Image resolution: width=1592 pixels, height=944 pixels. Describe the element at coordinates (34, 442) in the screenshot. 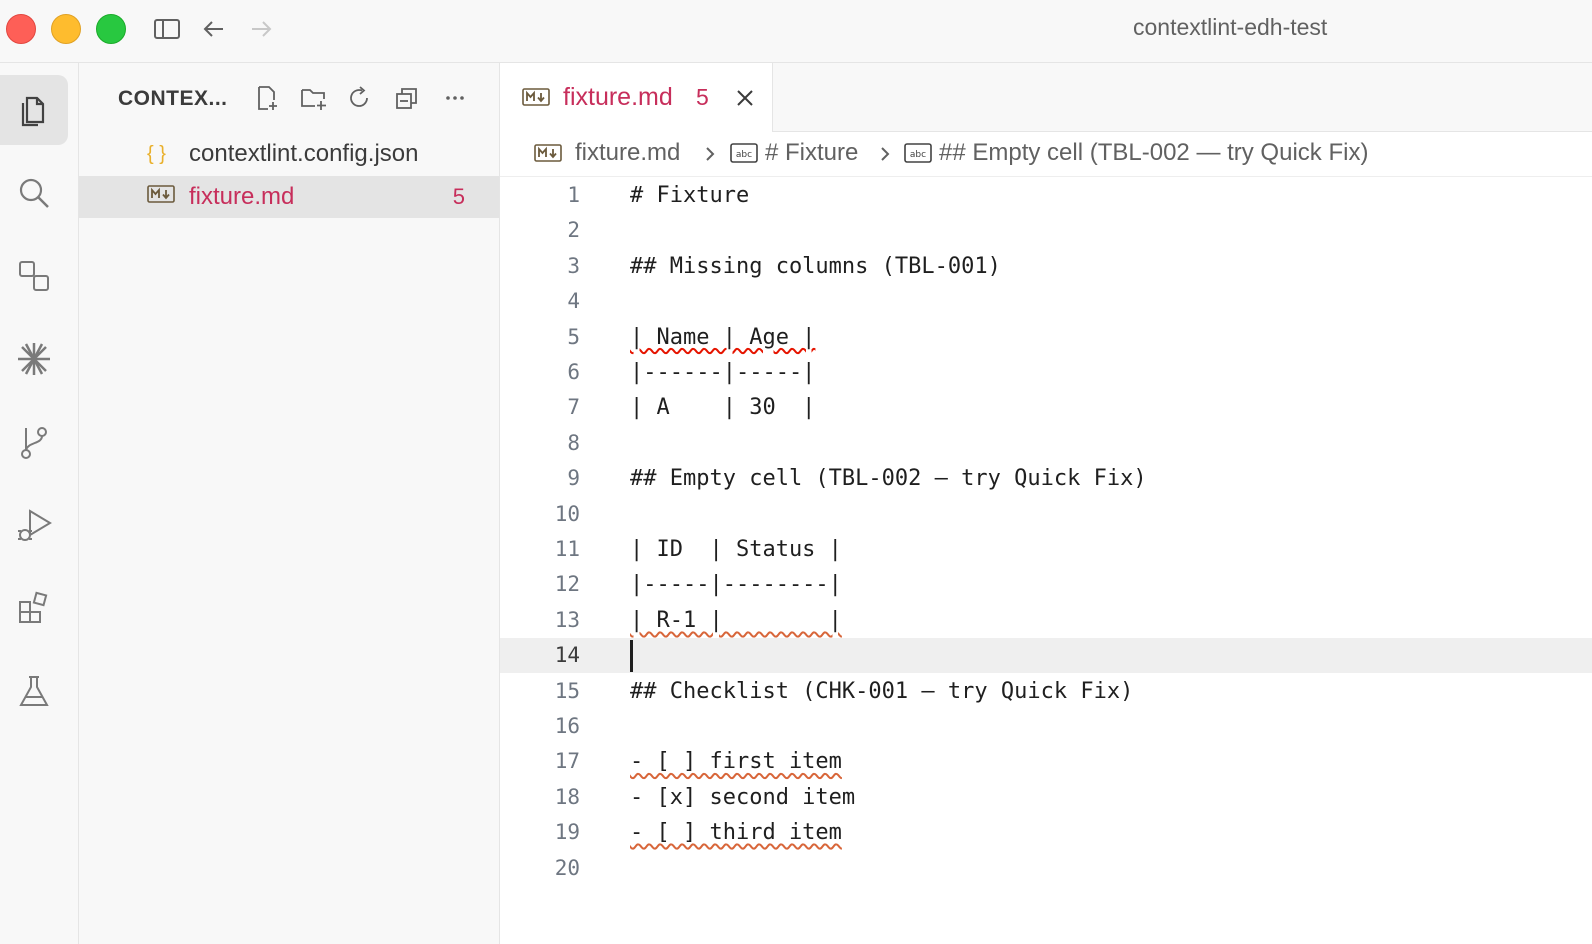

I see `source-control-icon` at that location.